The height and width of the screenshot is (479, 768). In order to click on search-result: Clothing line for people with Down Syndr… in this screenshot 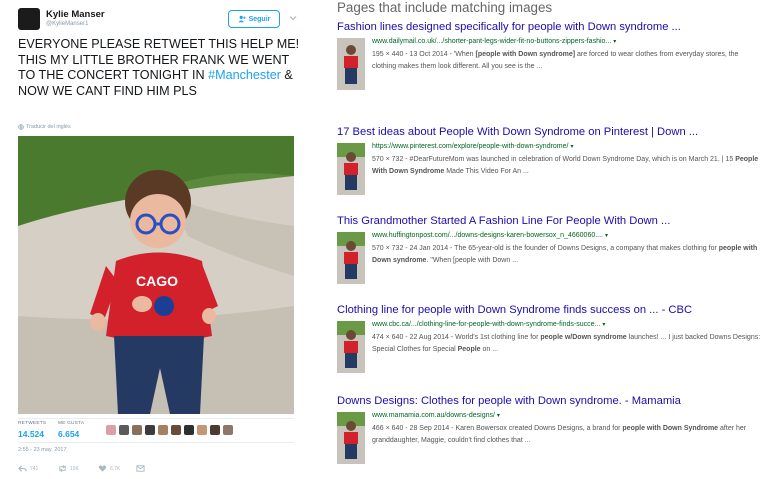, I will do `click(549, 344)`.